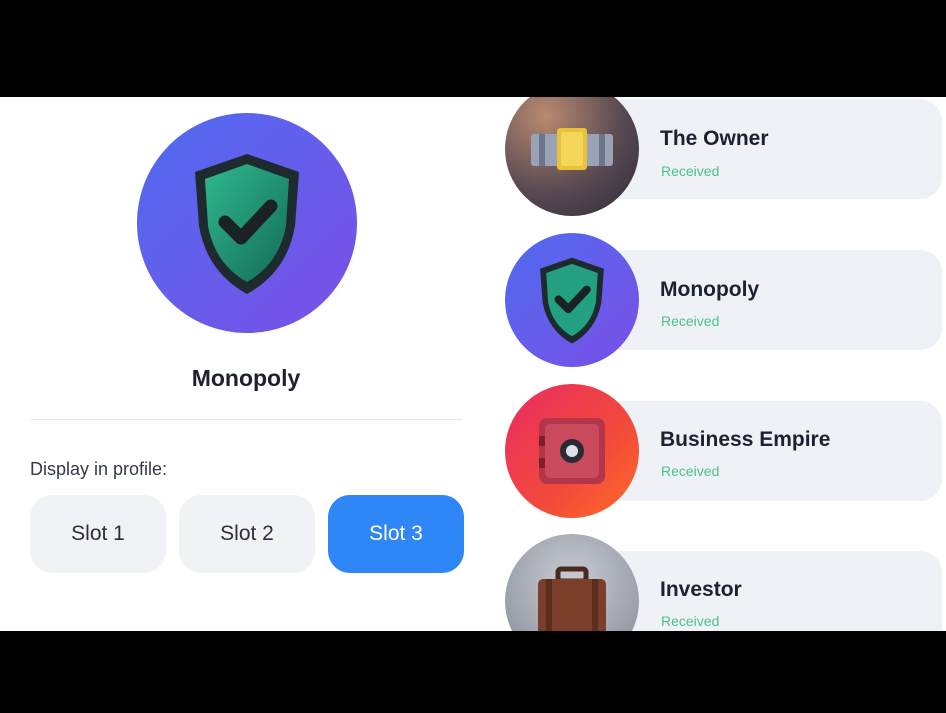 The height and width of the screenshot is (713, 946). What do you see at coordinates (710, 289) in the screenshot?
I see `achievement-name: Monopoly` at bounding box center [710, 289].